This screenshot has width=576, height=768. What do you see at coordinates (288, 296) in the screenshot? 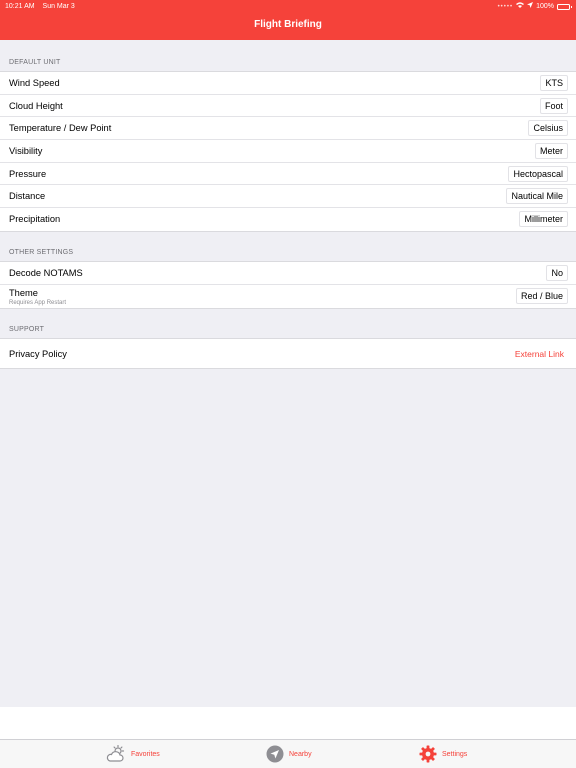
I see `setting-row-theme: Theme Requires App Restart Red / Blue` at bounding box center [288, 296].